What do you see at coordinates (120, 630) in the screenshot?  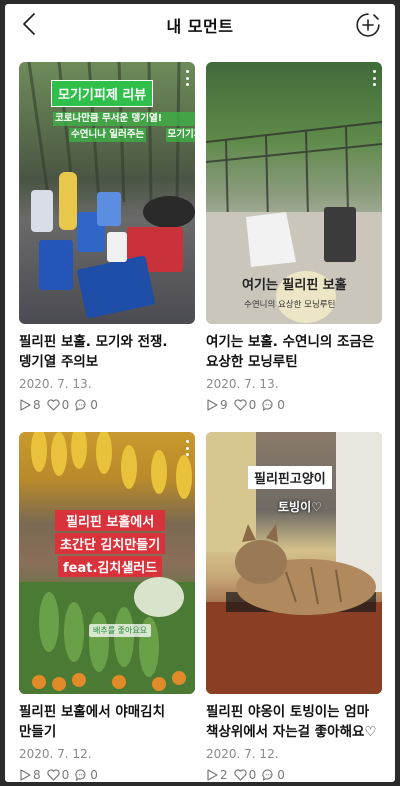 I see `thumbnail-tag: 배추를 좋아요요` at bounding box center [120, 630].